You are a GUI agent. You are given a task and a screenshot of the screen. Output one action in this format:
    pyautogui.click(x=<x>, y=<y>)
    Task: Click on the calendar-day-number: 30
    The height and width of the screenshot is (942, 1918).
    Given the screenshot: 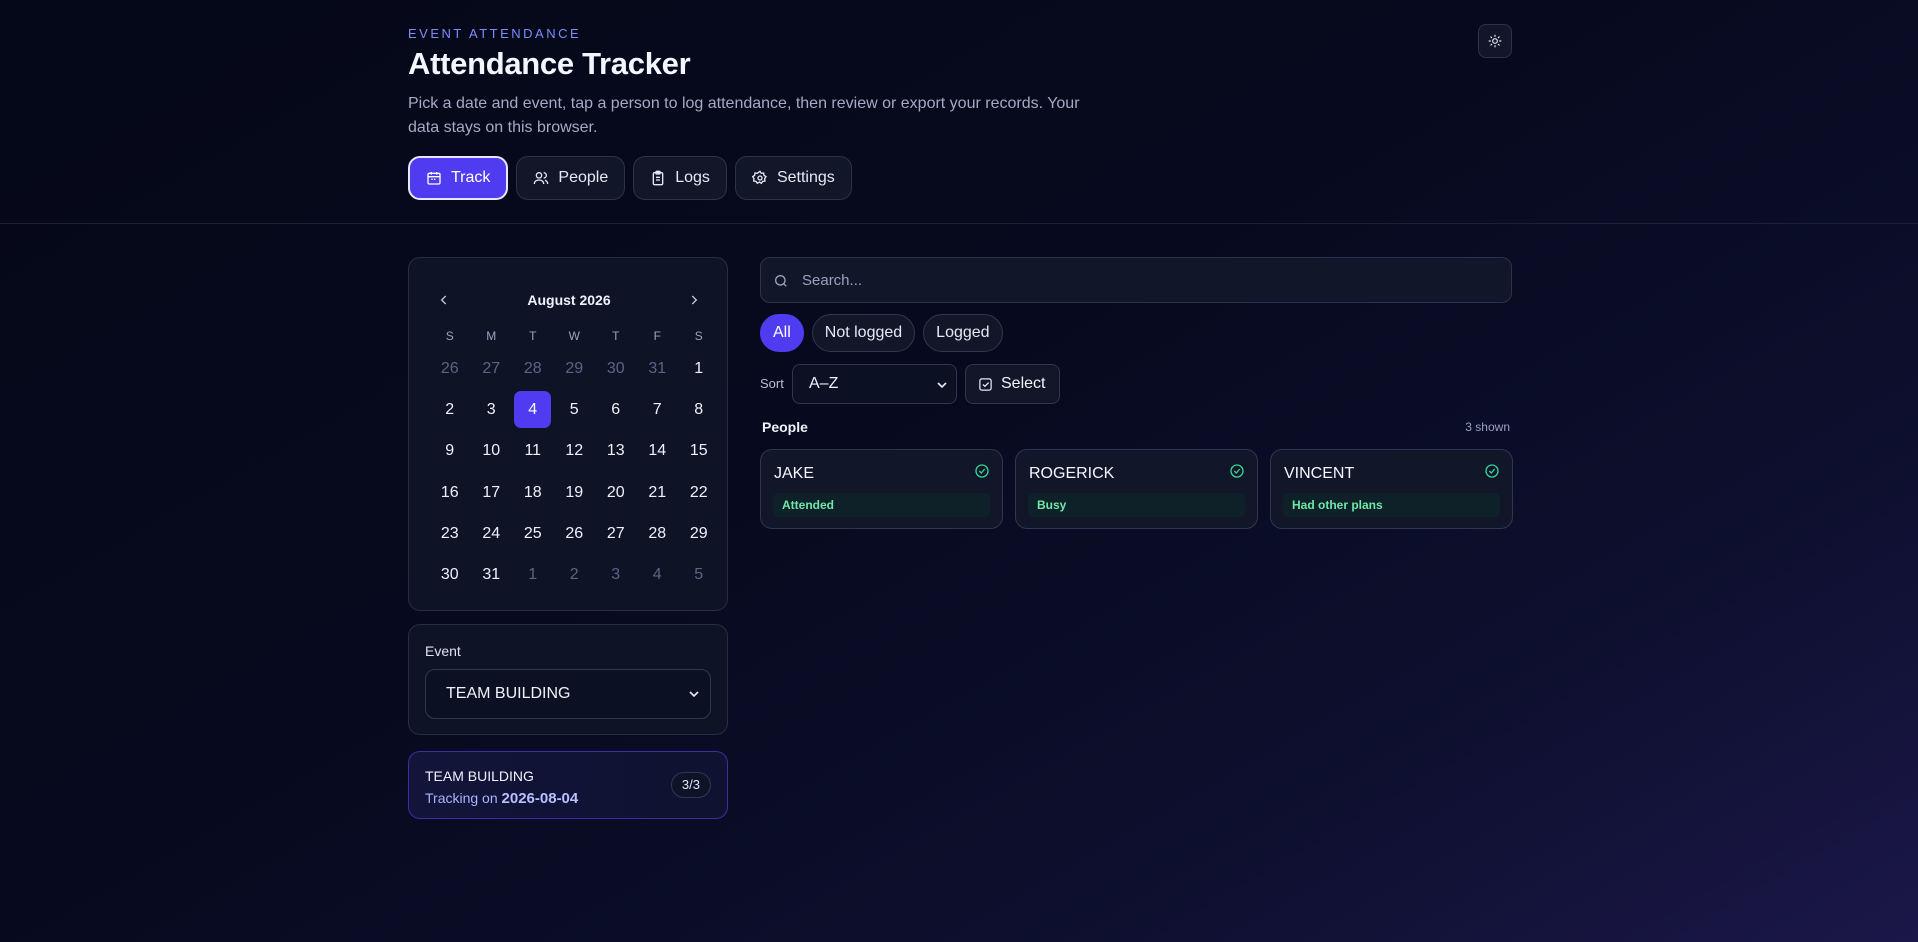 What is the action you would take?
    pyautogui.click(x=449, y=575)
    